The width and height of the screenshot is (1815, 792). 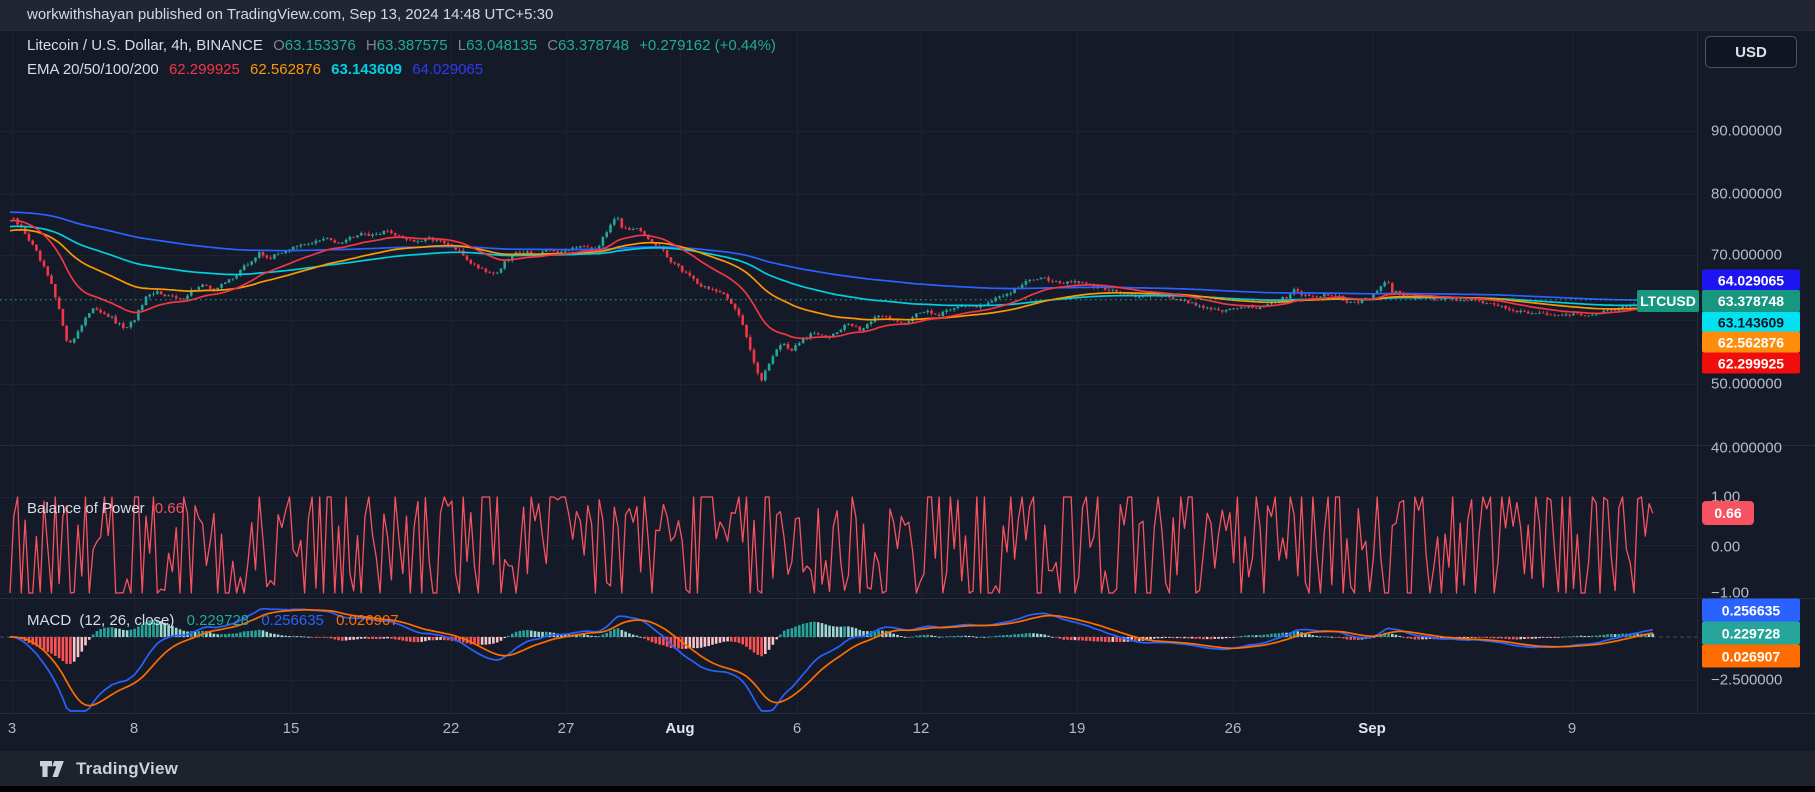 I want to click on macd-signal-tag: 0.026907, so click(x=1751, y=656).